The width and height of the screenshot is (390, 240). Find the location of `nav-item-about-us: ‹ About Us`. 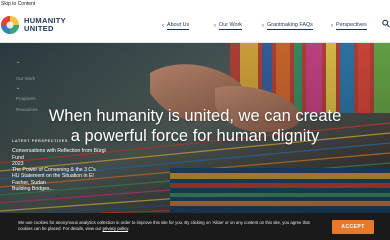

nav-item-about-us: ‹ About Us is located at coordinates (176, 25).